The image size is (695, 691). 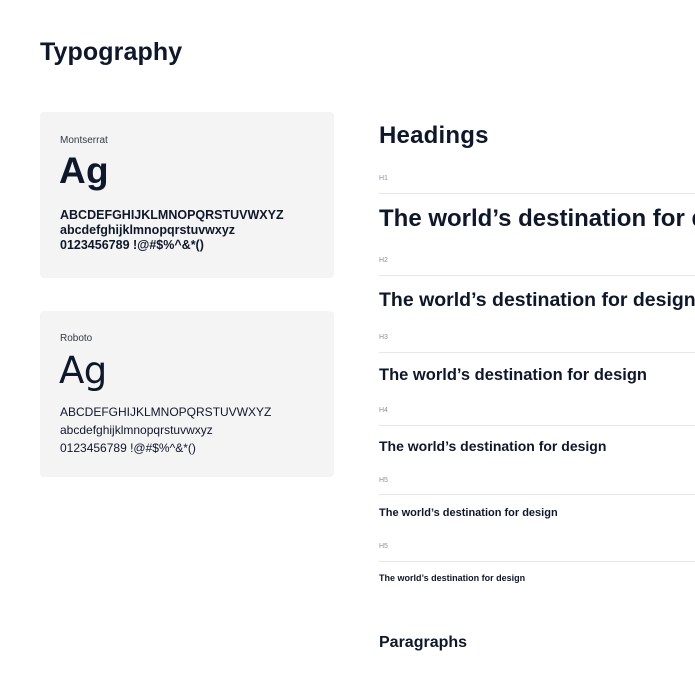 What do you see at coordinates (468, 513) in the screenshot?
I see `heading-sample-h5: The world’s destination for design` at bounding box center [468, 513].